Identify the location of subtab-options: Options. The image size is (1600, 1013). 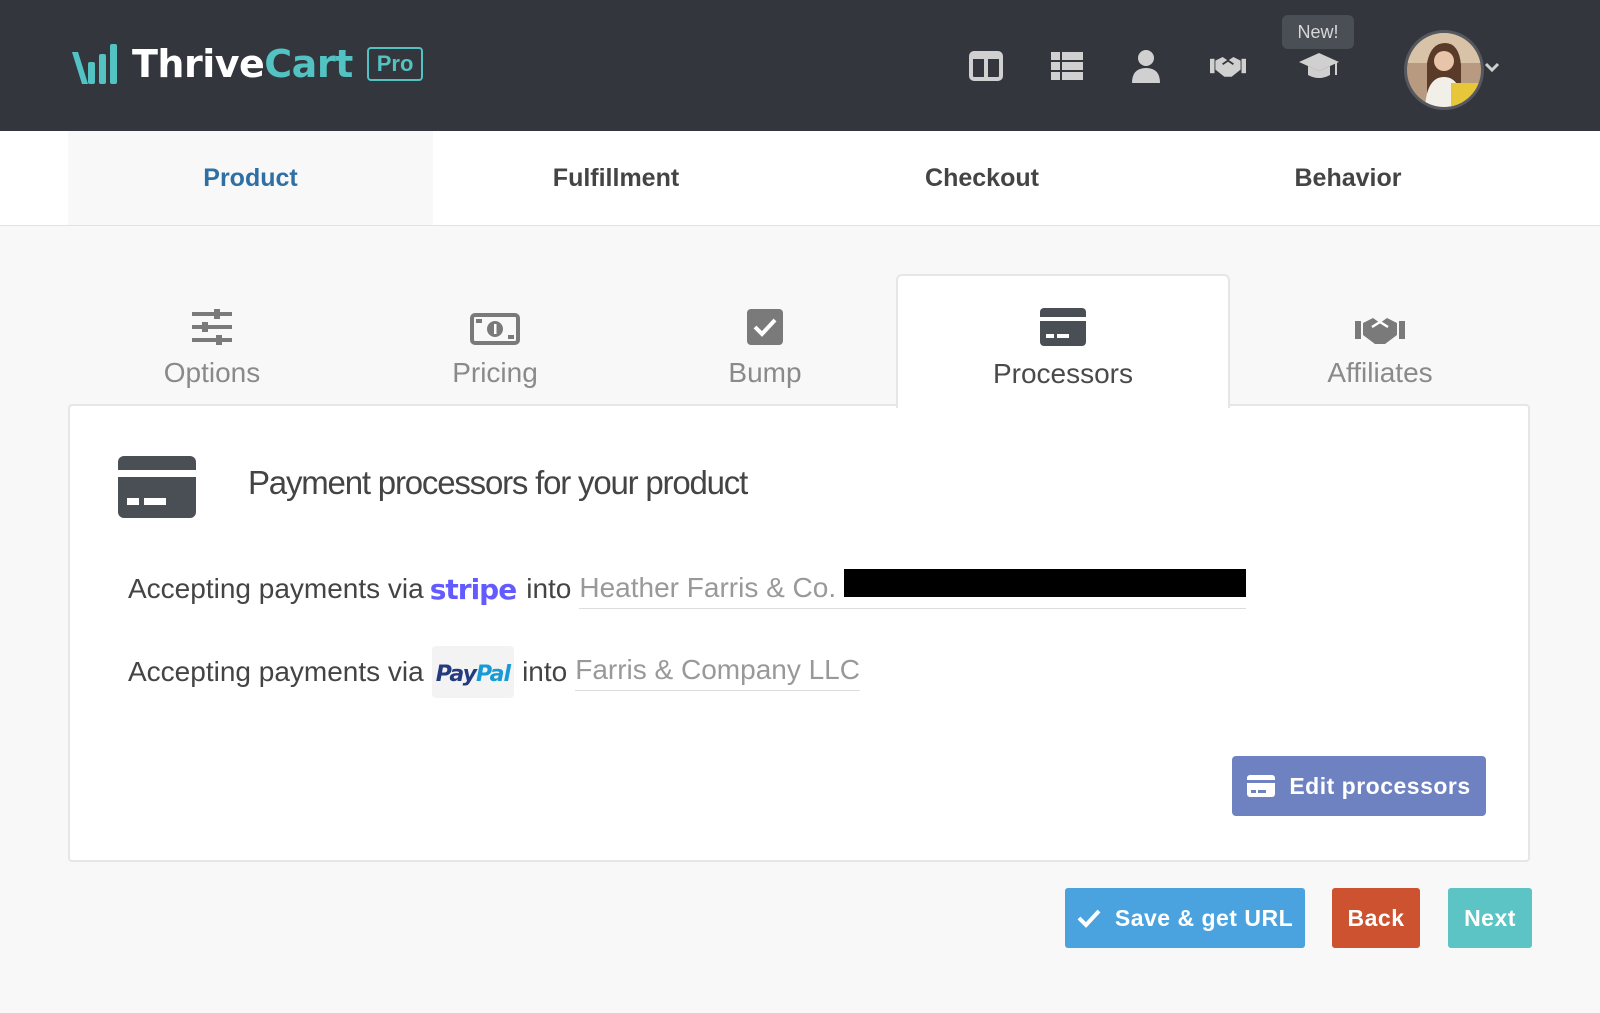
(212, 340).